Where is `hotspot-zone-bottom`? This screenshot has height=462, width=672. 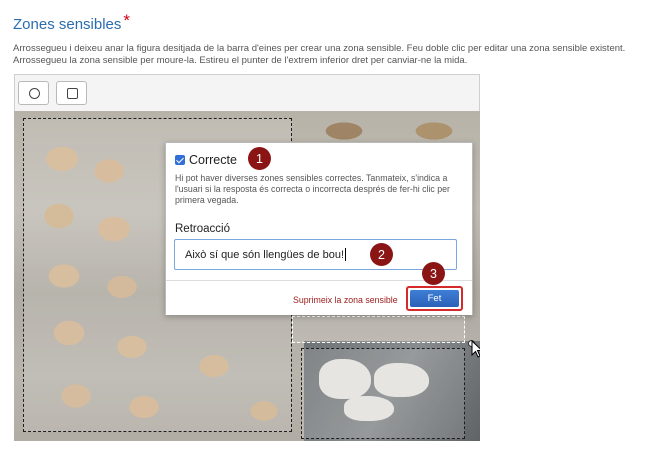 hotspot-zone-bottom is located at coordinates (383, 393).